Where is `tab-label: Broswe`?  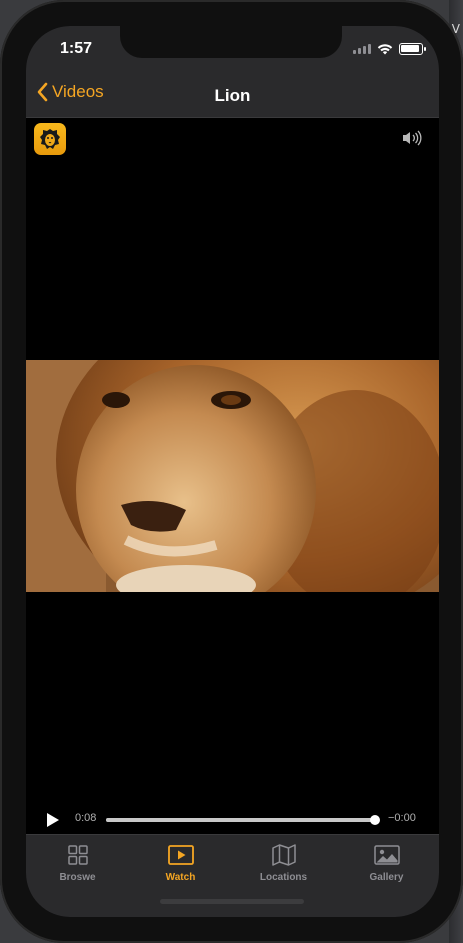 tab-label: Broswe is located at coordinates (77, 877).